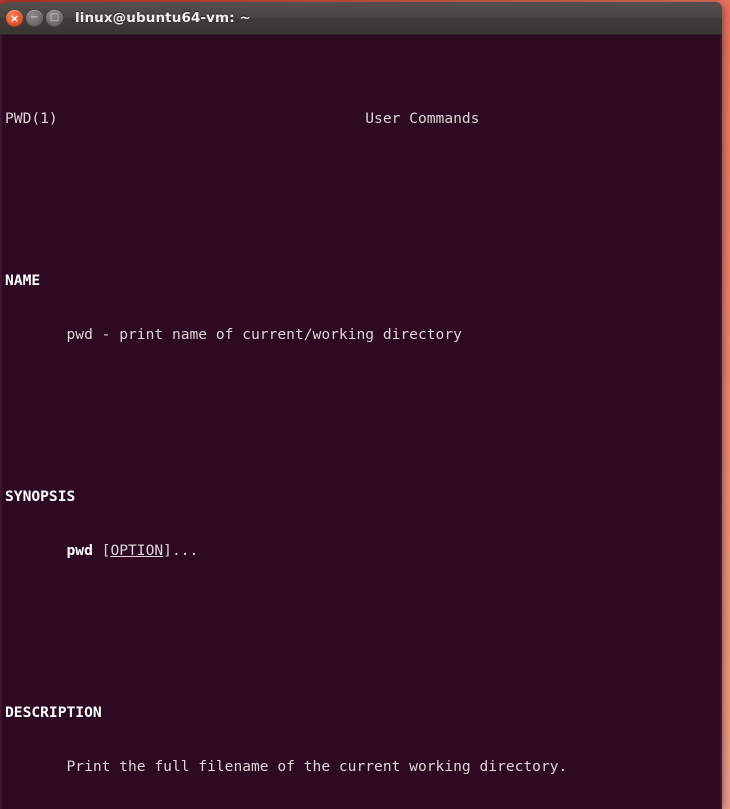 The image size is (730, 809). Describe the element at coordinates (137, 550) in the screenshot. I see `synopsis-option: OPTION` at that location.